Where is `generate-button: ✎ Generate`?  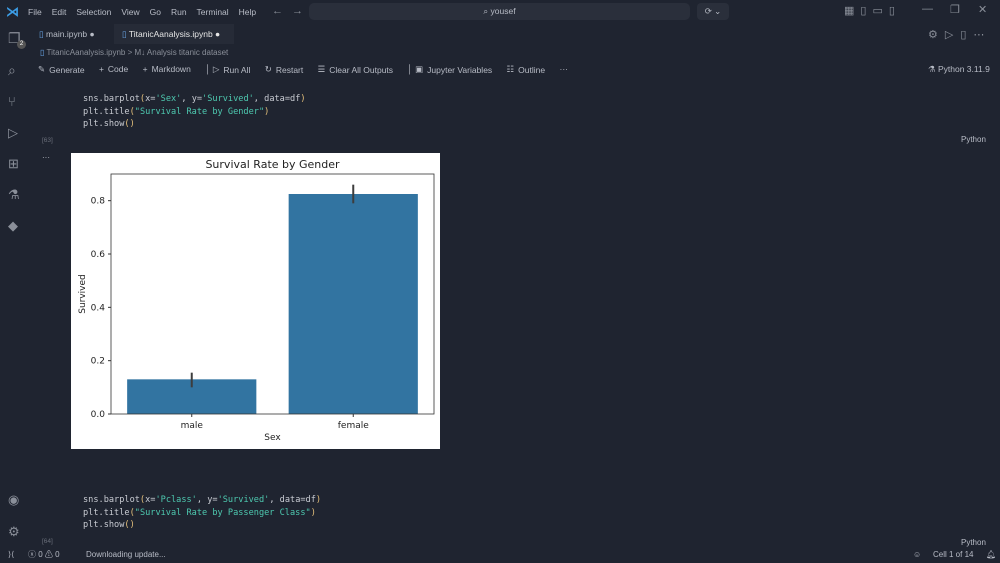
generate-button: ✎ Generate is located at coordinates (61, 69).